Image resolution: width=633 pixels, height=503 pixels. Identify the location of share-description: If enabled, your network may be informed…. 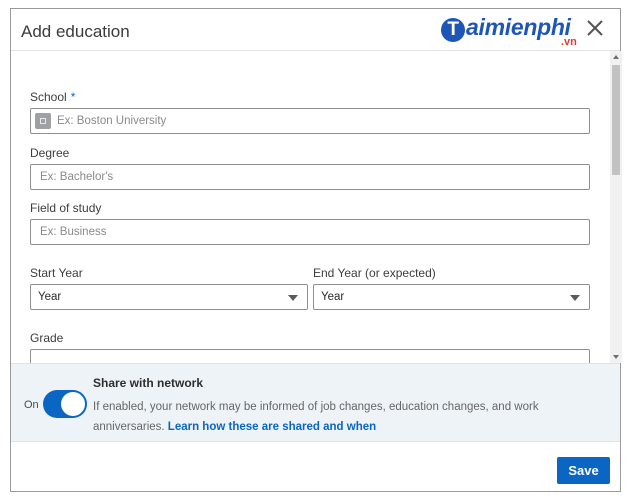
(316, 417).